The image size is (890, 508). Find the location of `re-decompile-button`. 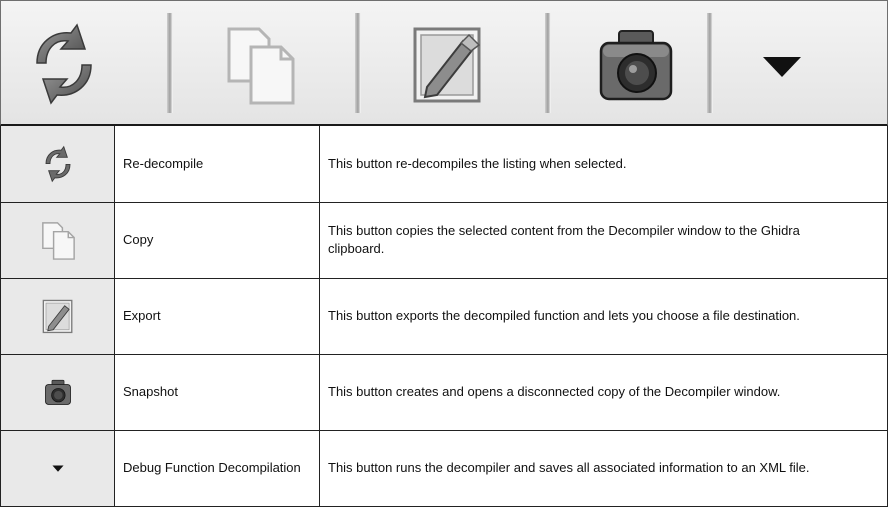

re-decompile-button is located at coordinates (64, 64).